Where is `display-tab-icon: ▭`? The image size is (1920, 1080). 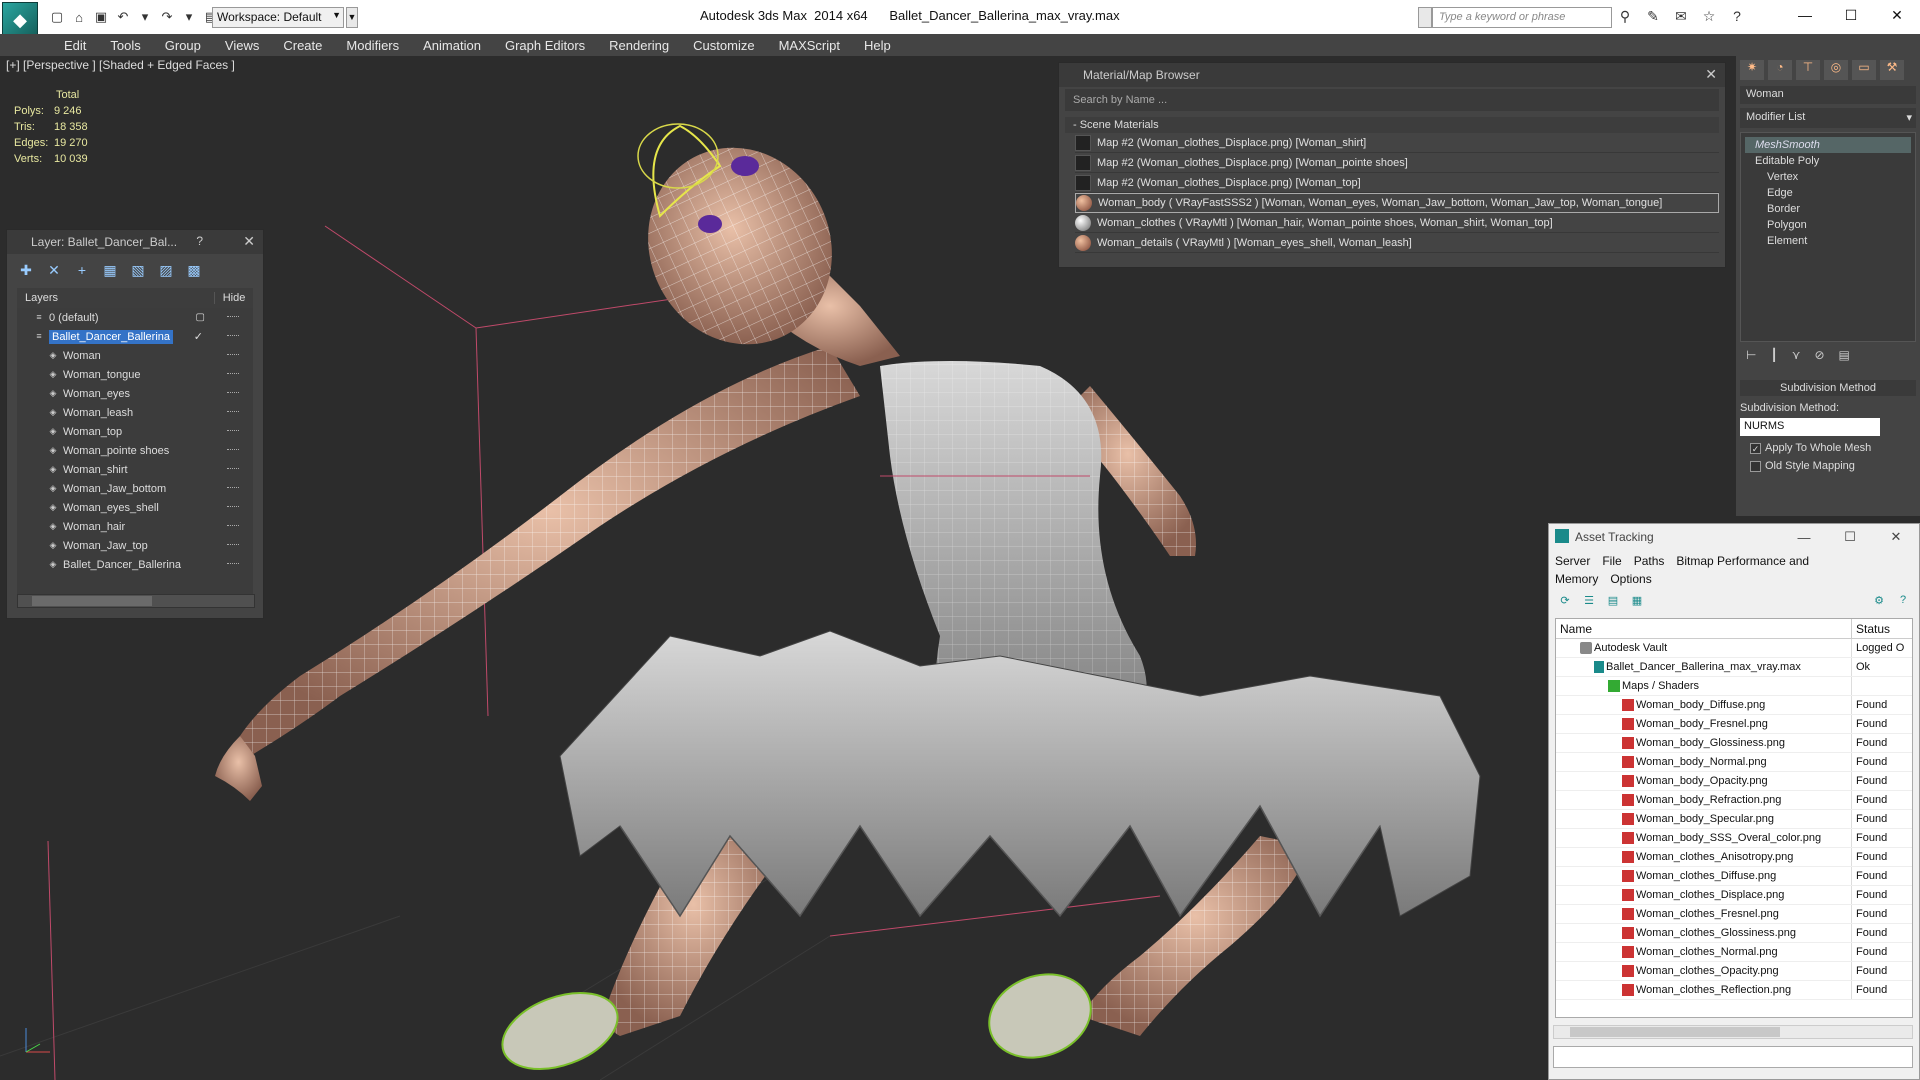 display-tab-icon: ▭ is located at coordinates (1864, 70).